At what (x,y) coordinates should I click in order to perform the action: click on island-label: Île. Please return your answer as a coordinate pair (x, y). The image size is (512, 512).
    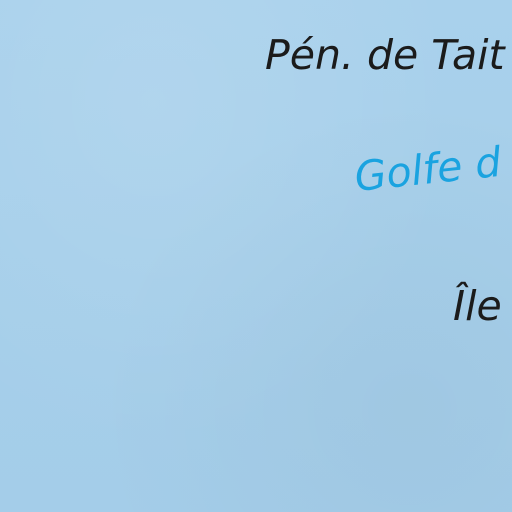
    Looking at the image, I should click on (477, 306).